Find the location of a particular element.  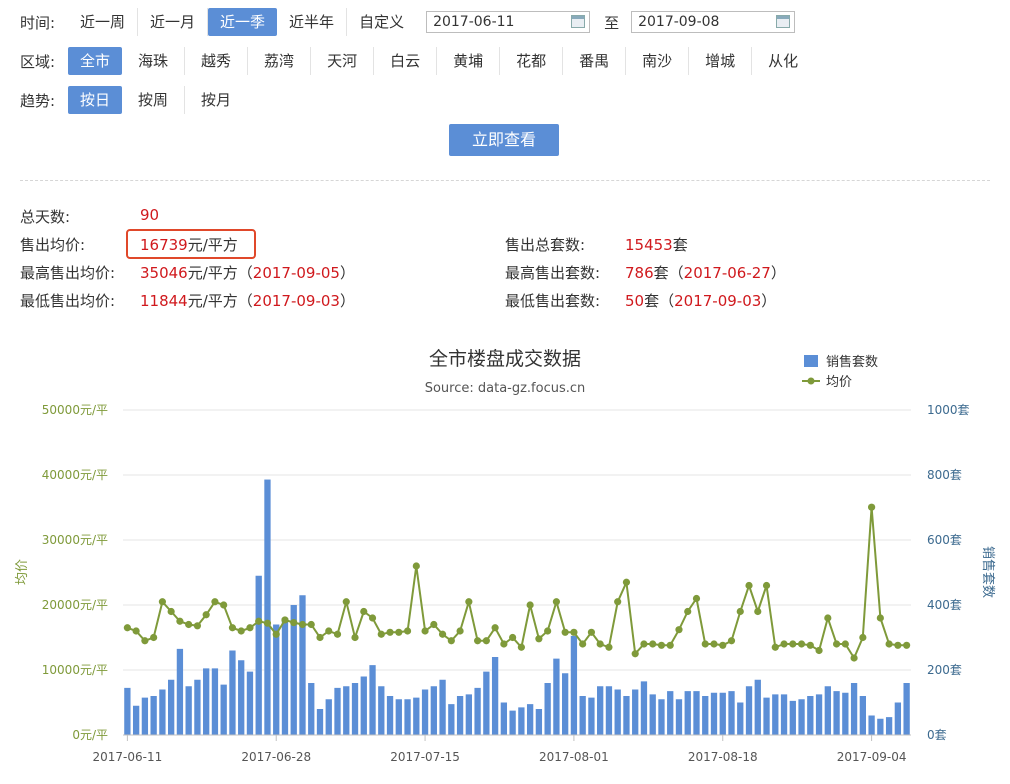

time-option-quarter: 近一季 is located at coordinates (243, 22).